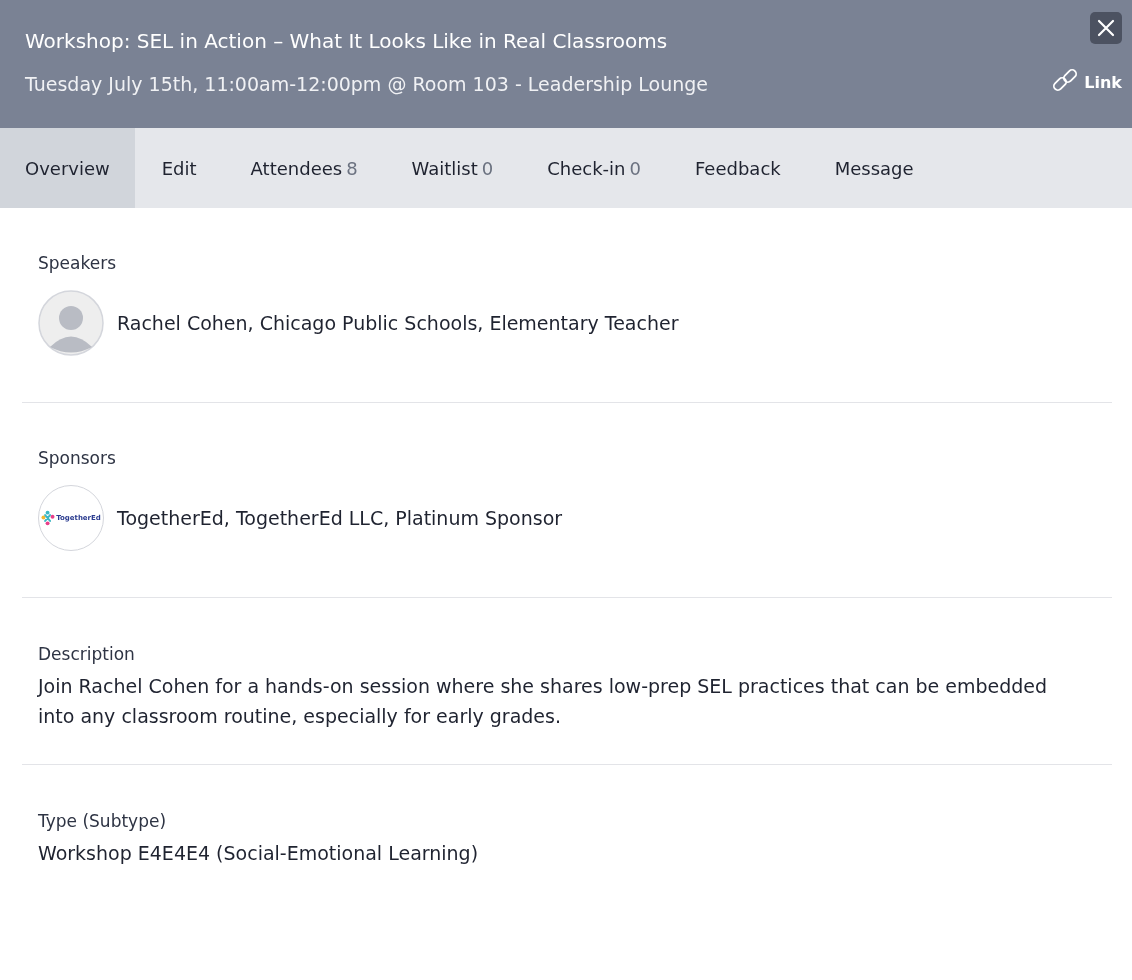  Describe the element at coordinates (103, 821) in the screenshot. I see `section-heading: Type (Subtype)` at that location.